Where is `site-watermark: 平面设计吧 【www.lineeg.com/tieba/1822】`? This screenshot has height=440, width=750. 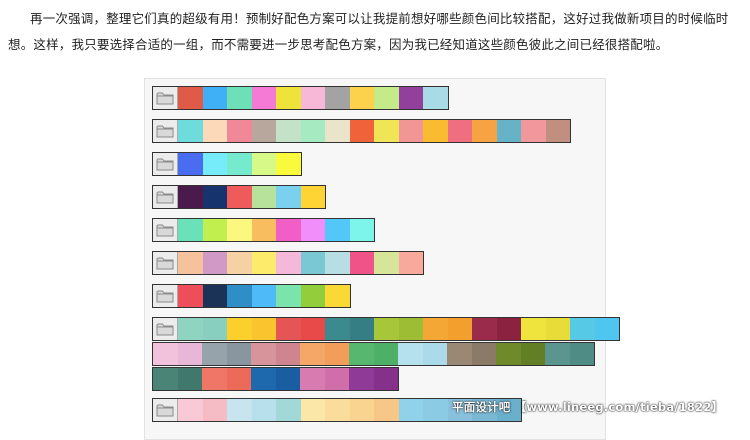
site-watermark: 平面设计吧 【www.lineeg.com/tieba/1822】 is located at coordinates (588, 407).